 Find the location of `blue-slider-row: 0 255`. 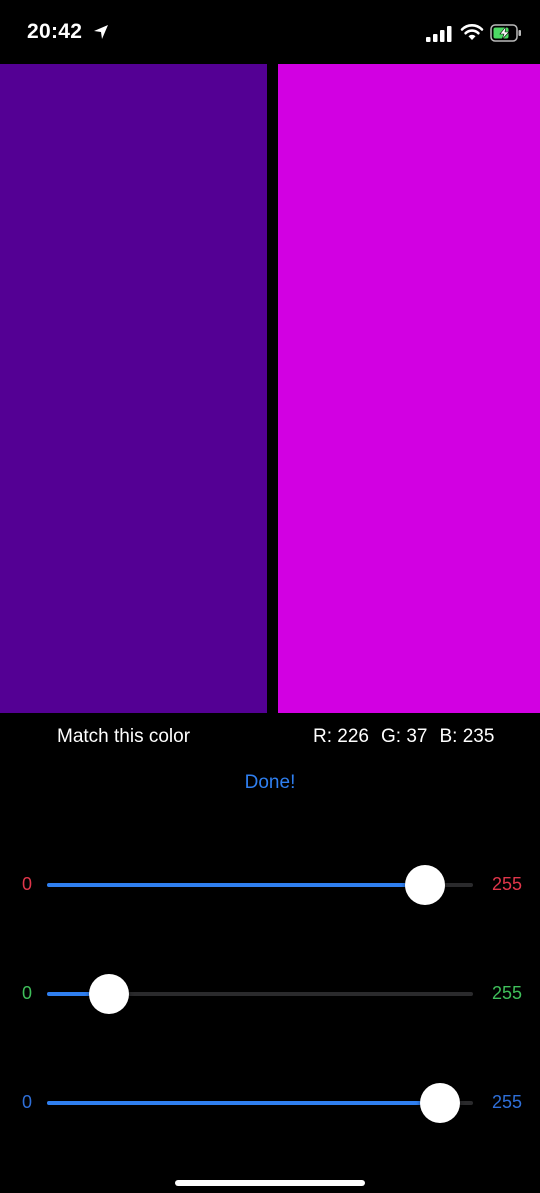

blue-slider-row: 0 255 is located at coordinates (270, 1102).